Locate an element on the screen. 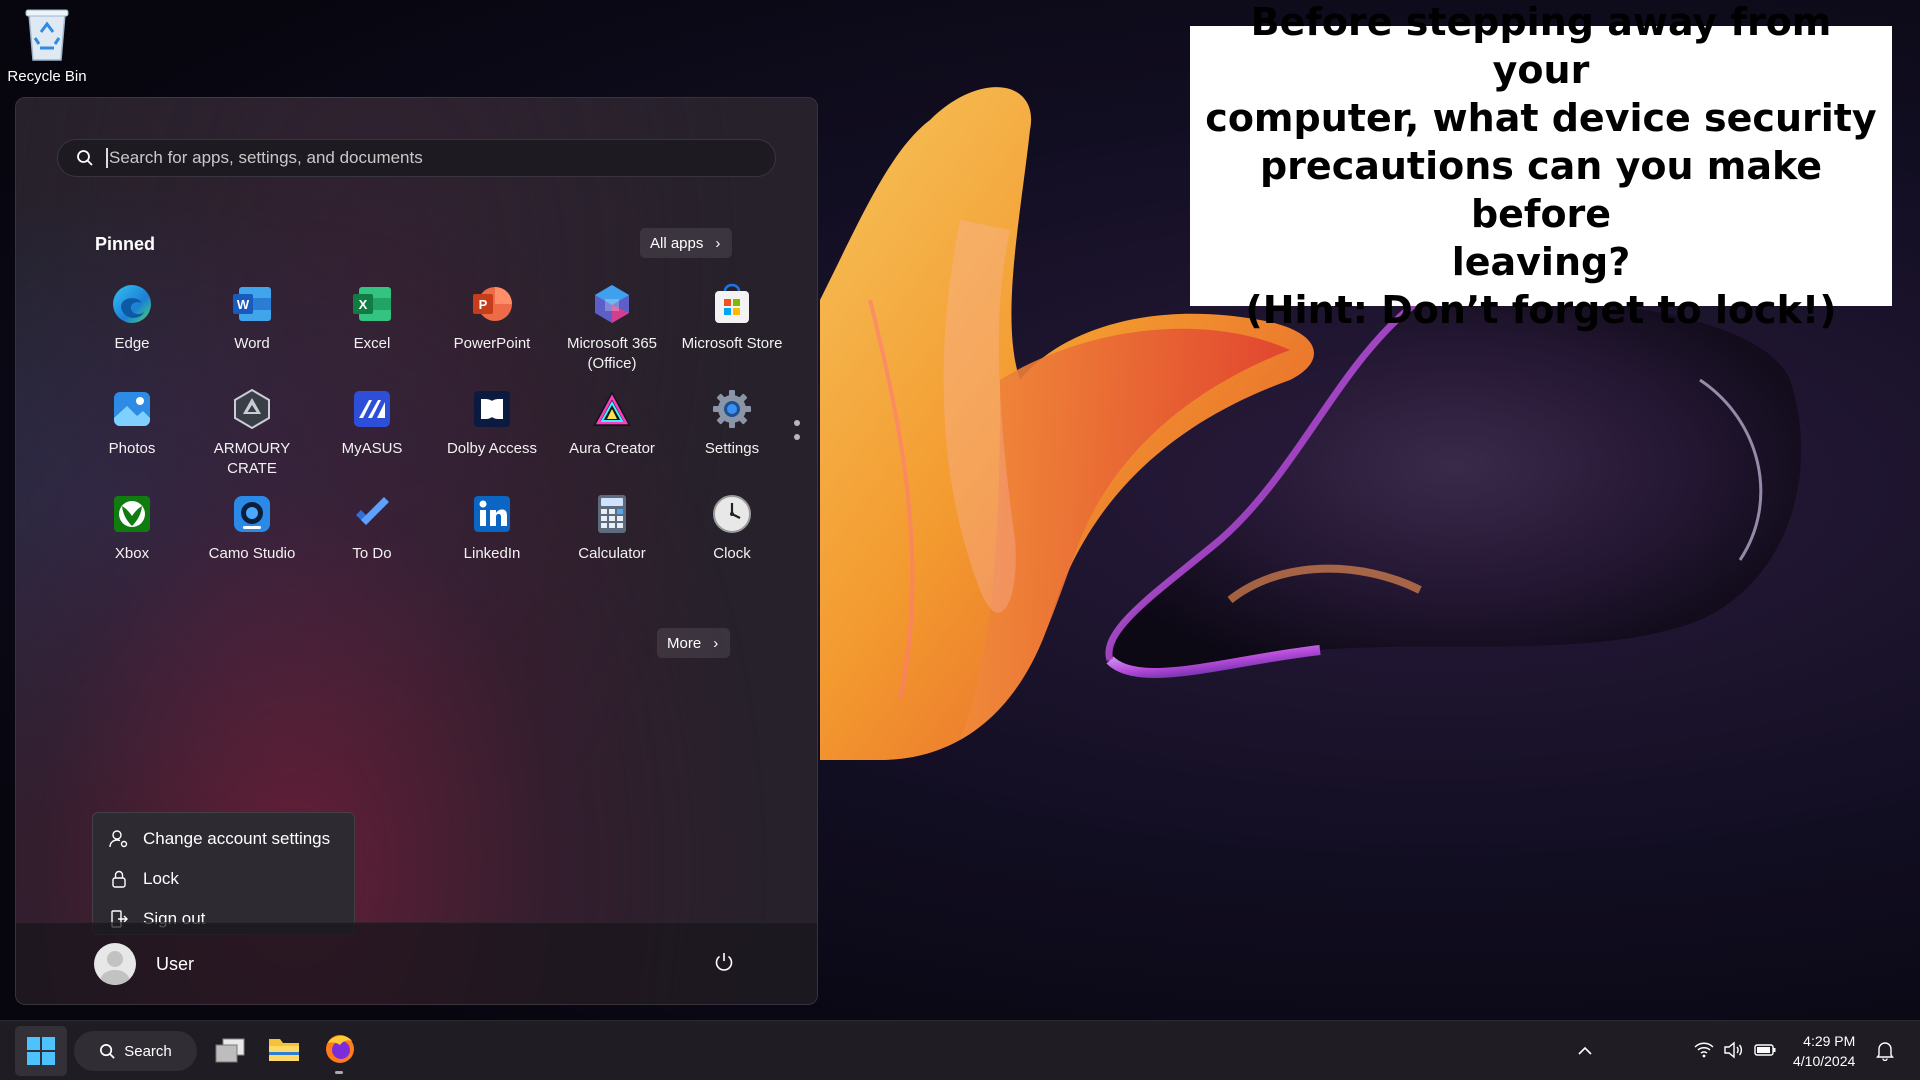 This screenshot has width=1920, height=1080. speaker-icon is located at coordinates (1733, 1050).